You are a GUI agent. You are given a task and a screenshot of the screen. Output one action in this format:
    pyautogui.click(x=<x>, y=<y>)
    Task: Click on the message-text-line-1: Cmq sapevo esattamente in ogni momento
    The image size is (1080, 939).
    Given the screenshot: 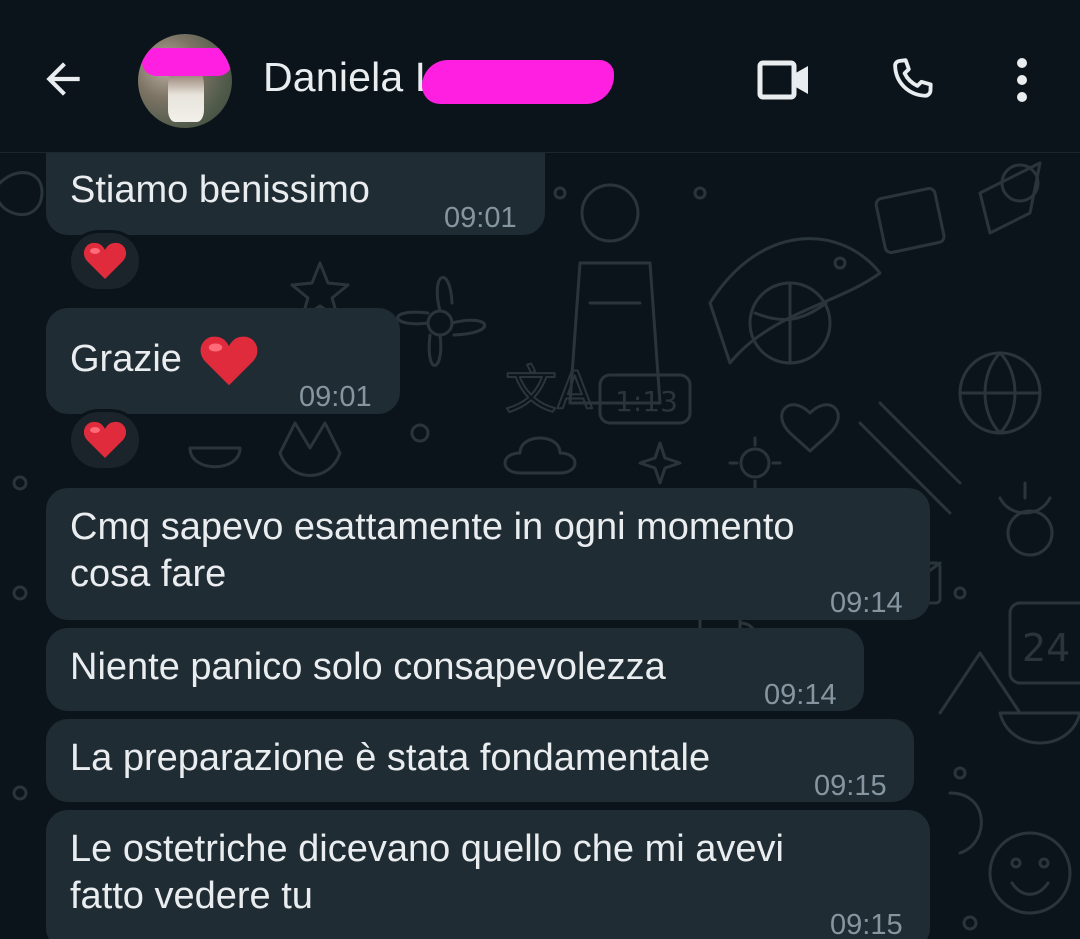 What is the action you would take?
    pyautogui.click(x=432, y=527)
    